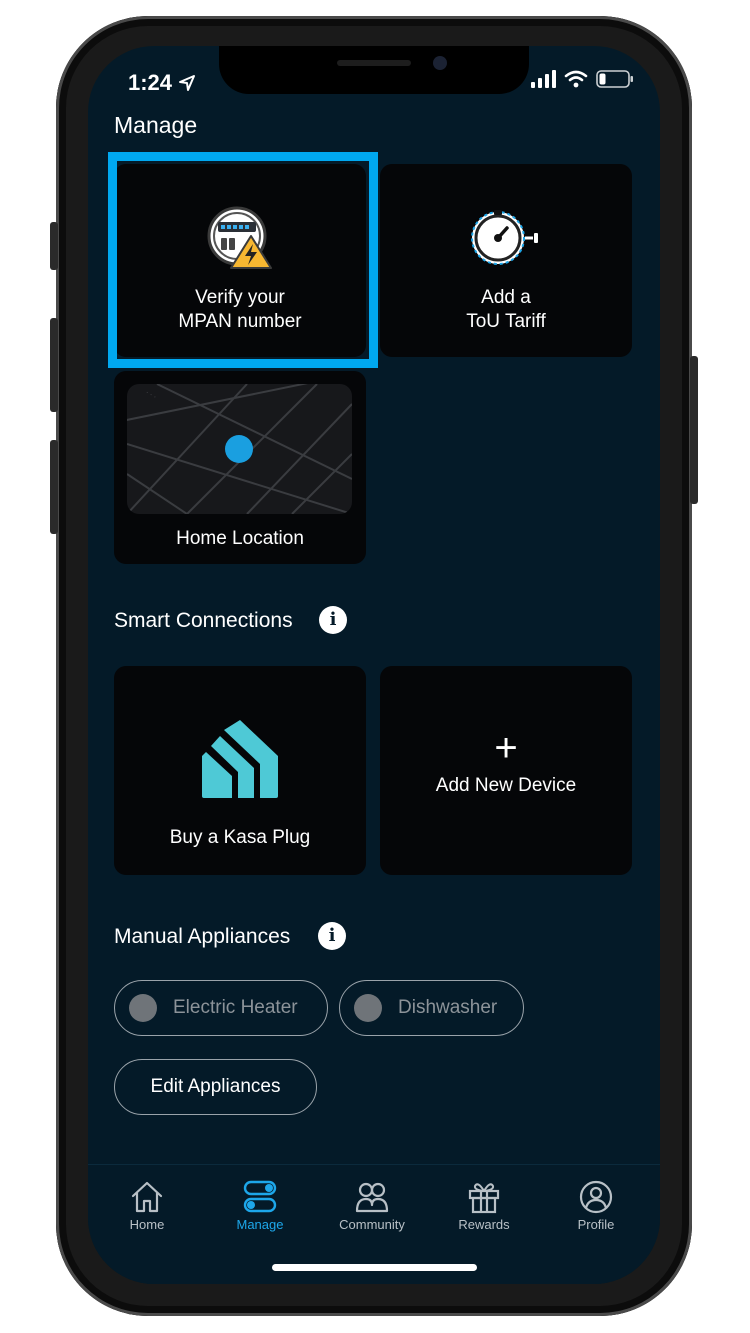  Describe the element at coordinates (448, 1007) in the screenshot. I see `appliance-chip-label: Dishwasher` at that location.